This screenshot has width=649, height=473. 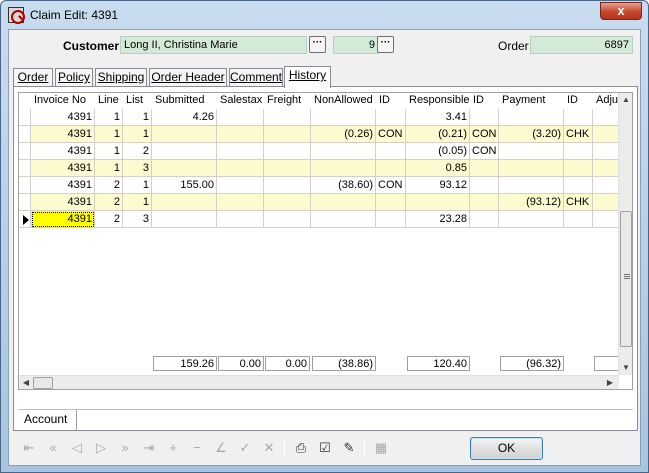 What do you see at coordinates (125, 448) in the screenshot?
I see `next-page-icon: »` at bounding box center [125, 448].